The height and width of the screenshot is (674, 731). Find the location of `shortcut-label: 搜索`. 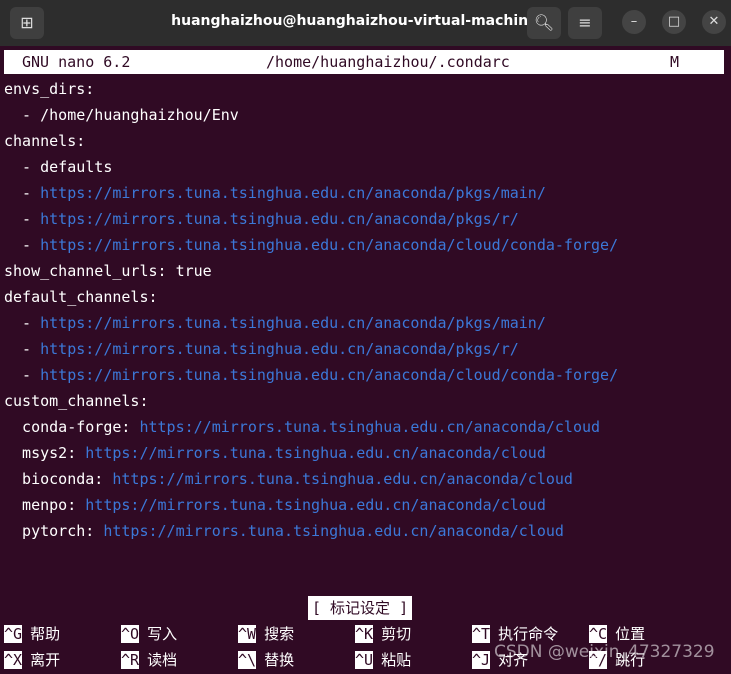

shortcut-label: 搜索 is located at coordinates (279, 634).